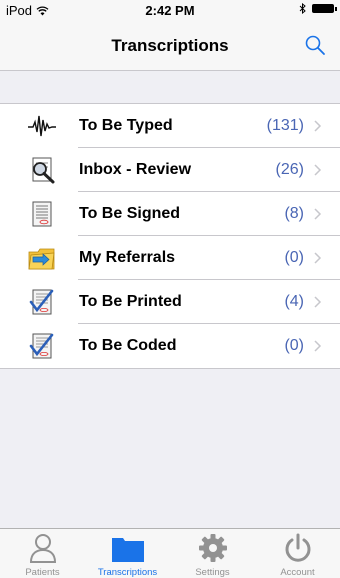 The width and height of the screenshot is (340, 578). I want to click on row-count: (26), so click(289, 169).